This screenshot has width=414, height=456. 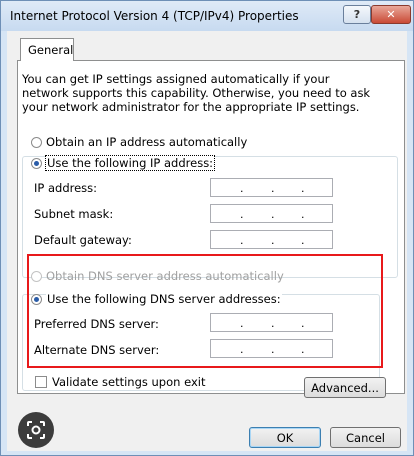 I want to click on tab-general: General, so click(x=47, y=49).